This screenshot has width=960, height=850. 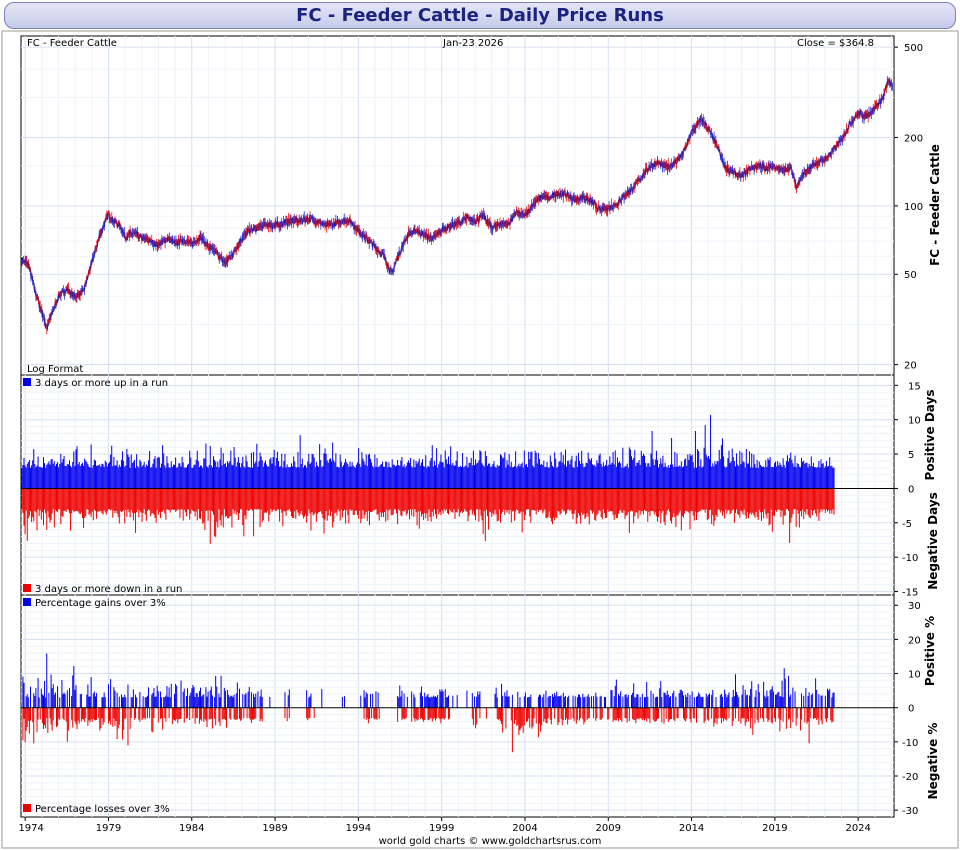 What do you see at coordinates (914, 606) in the screenshot?
I see `pct-y-tick-label: 30` at bounding box center [914, 606].